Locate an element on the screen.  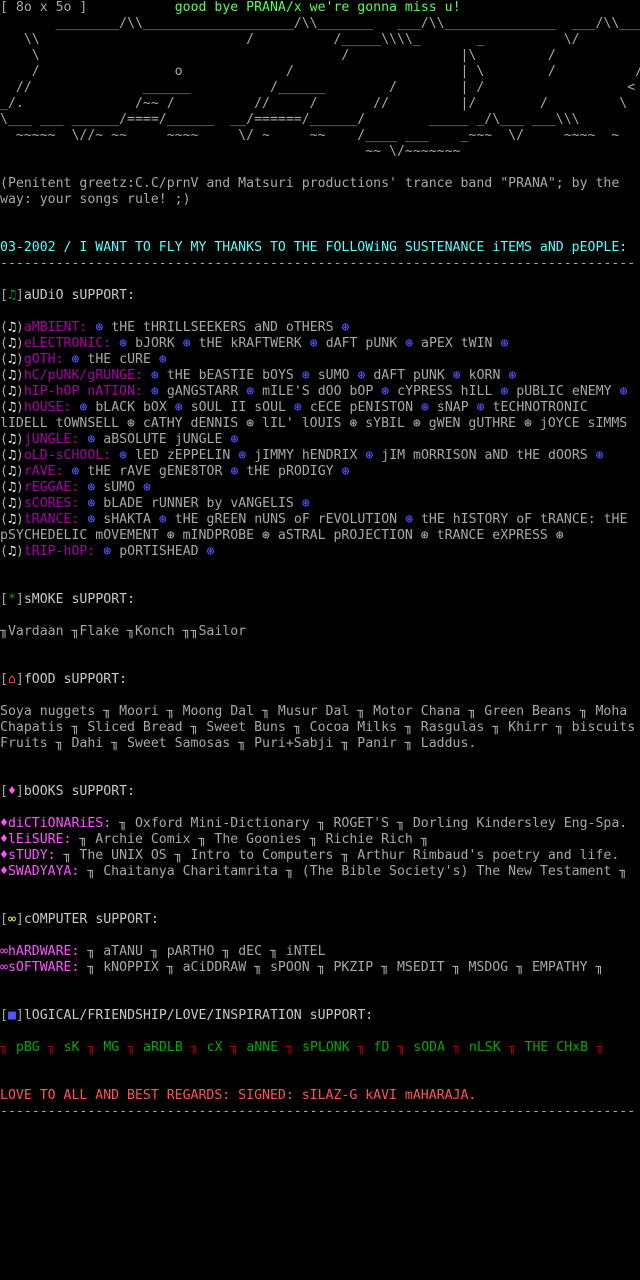
friend-name: cX is located at coordinates (214, 1047).